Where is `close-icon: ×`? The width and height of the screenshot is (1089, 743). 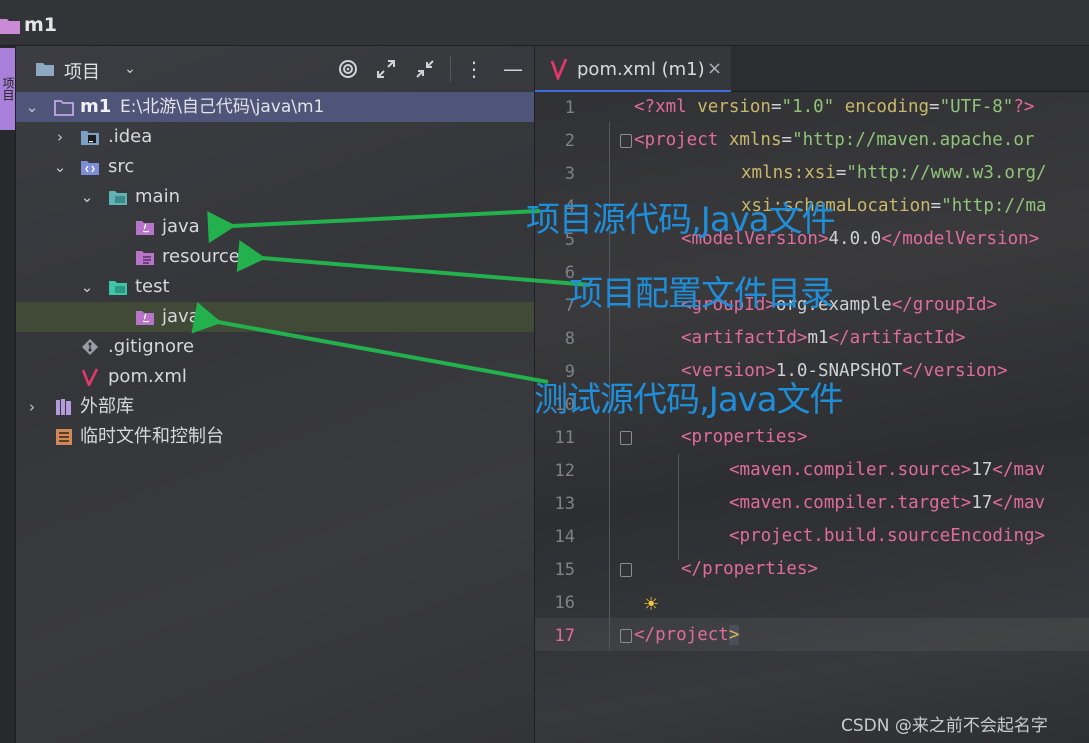 close-icon: × is located at coordinates (714, 68).